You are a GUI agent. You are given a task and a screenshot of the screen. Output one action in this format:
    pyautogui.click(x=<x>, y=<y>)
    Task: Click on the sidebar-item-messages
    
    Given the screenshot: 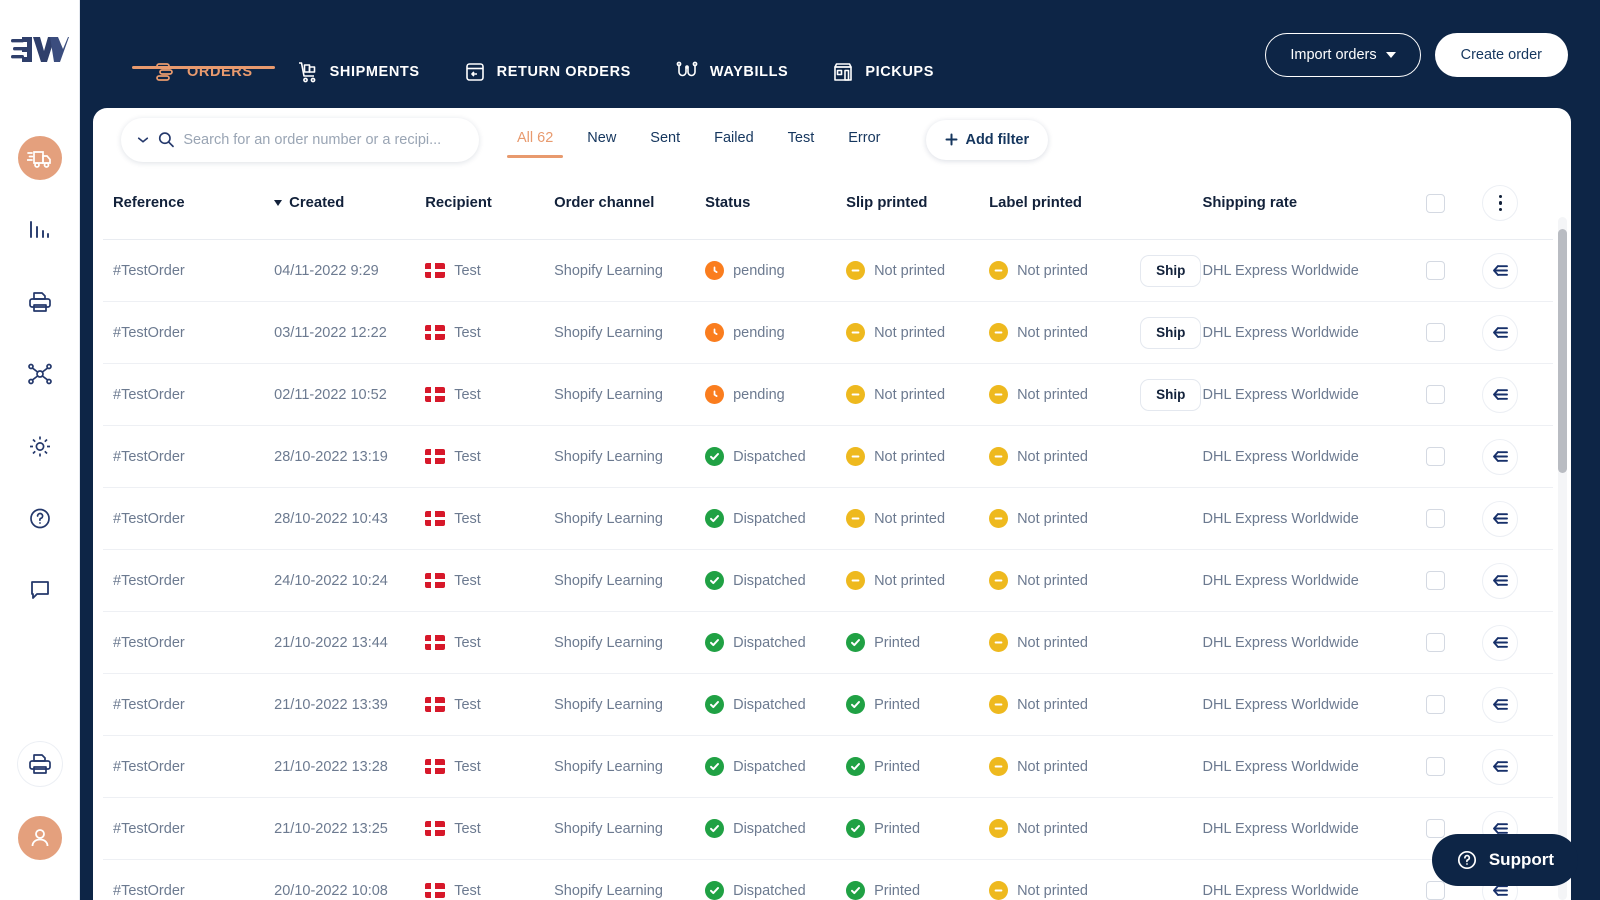 What is the action you would take?
    pyautogui.click(x=40, y=590)
    